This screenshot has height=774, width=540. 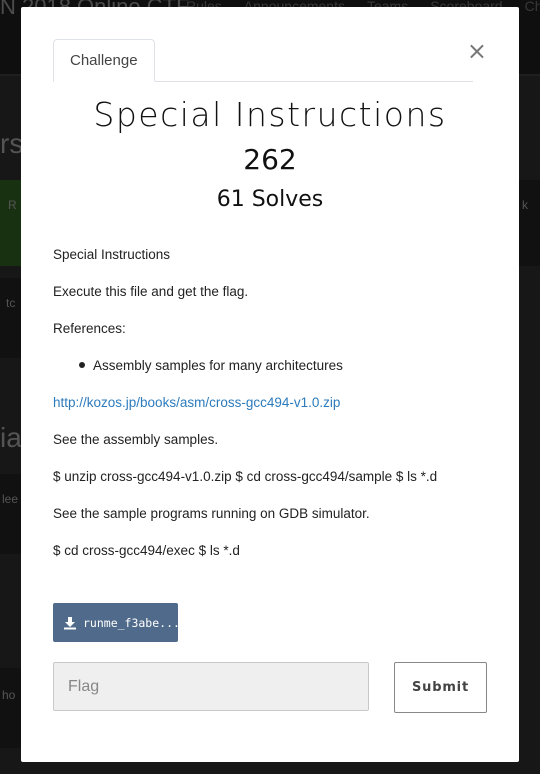 I want to click on download-icon, so click(x=70, y=623).